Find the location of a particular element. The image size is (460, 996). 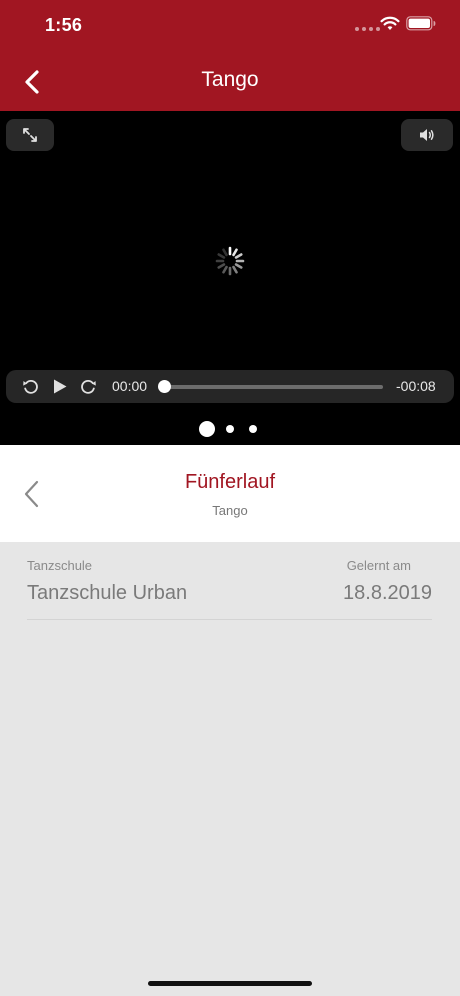

play-icon is located at coordinates (60, 386).